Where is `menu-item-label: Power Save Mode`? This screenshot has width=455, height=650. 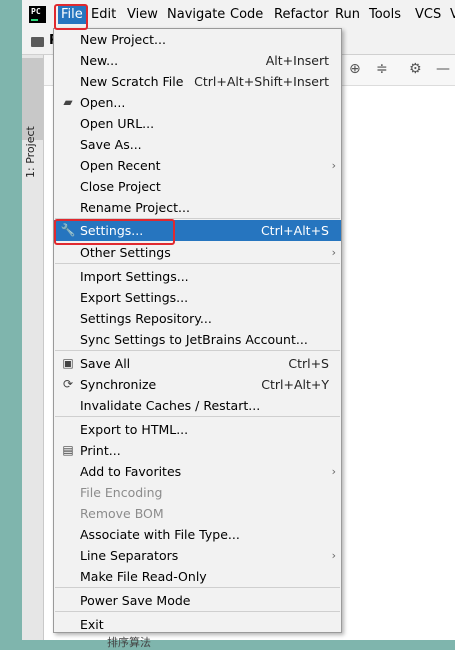 menu-item-label: Power Save Mode is located at coordinates (135, 600).